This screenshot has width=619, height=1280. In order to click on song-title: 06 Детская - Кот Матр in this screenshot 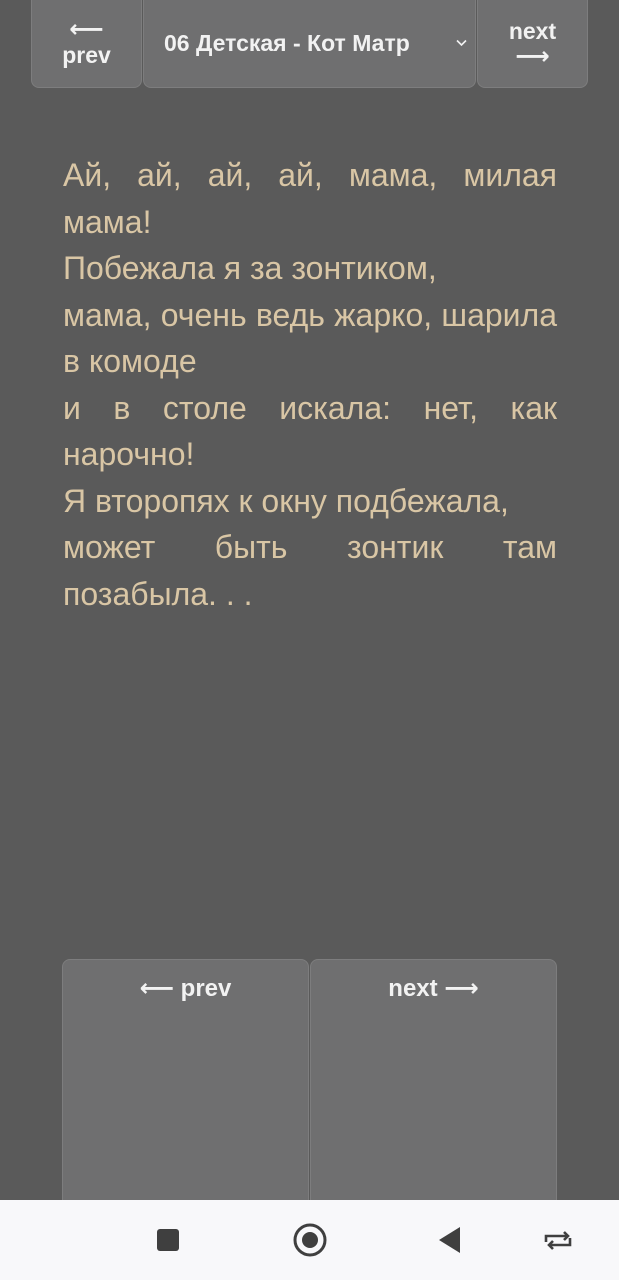, I will do `click(287, 43)`.